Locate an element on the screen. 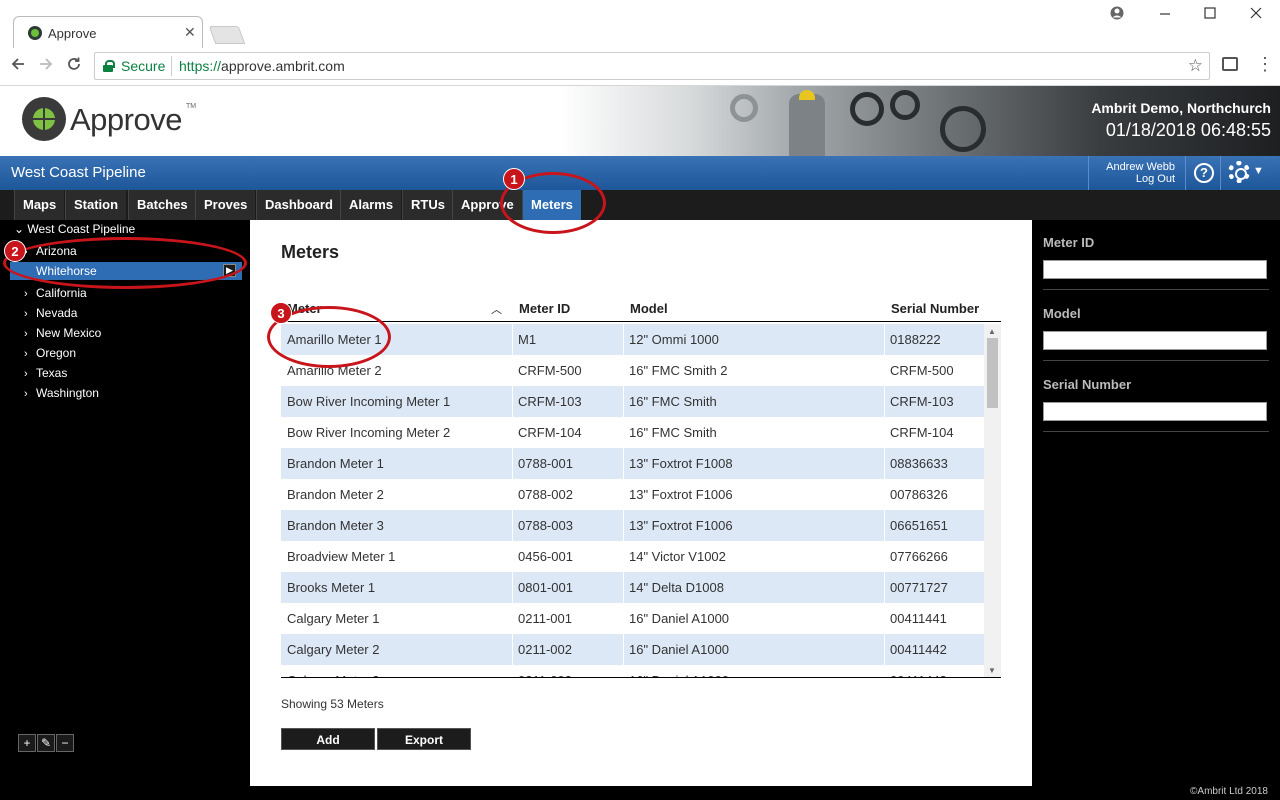 The height and width of the screenshot is (800, 1280). menu-icon: ⋮ is located at coordinates (1265, 64).